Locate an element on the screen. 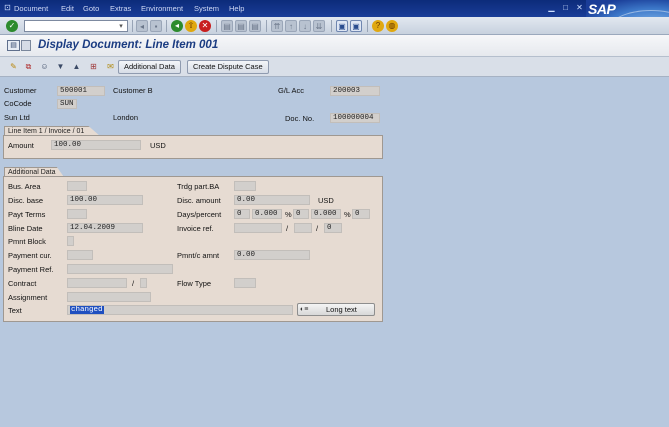 The height and width of the screenshot is (427, 669). menu-document: Document is located at coordinates (31, 8).